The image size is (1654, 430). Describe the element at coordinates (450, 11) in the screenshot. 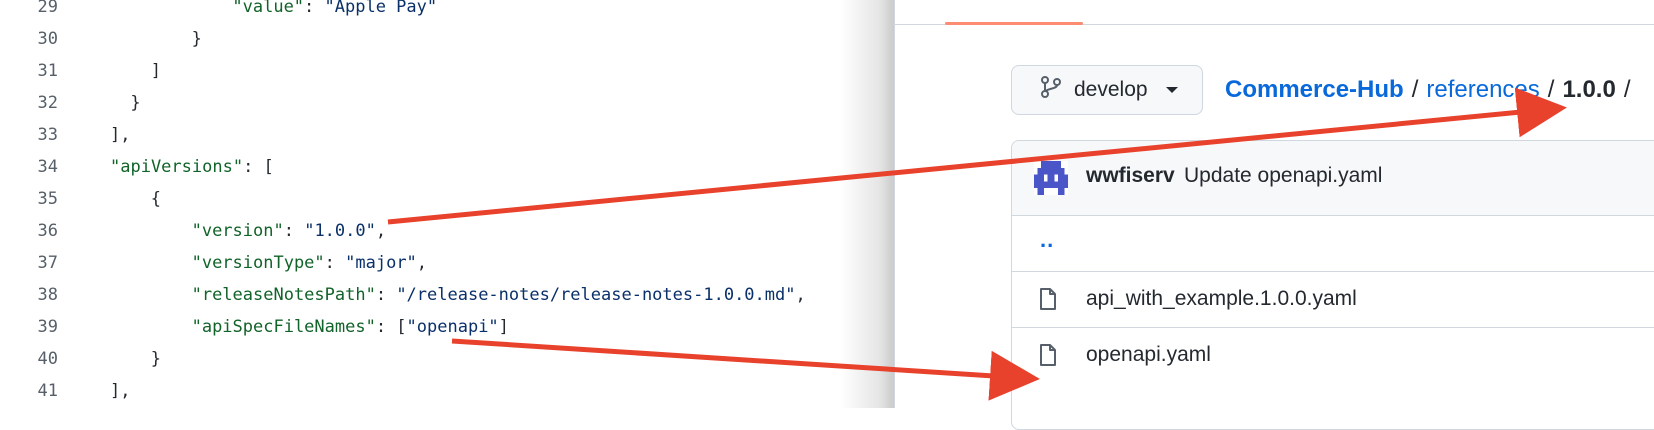

I see `code-line: 29 "value": "Apple Pay"` at that location.